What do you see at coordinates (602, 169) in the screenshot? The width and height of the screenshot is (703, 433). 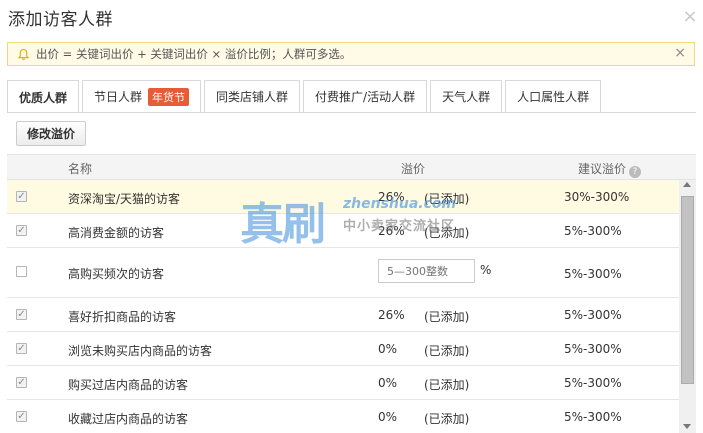 I see `column-header-suggest-label: 建议溢价` at bounding box center [602, 169].